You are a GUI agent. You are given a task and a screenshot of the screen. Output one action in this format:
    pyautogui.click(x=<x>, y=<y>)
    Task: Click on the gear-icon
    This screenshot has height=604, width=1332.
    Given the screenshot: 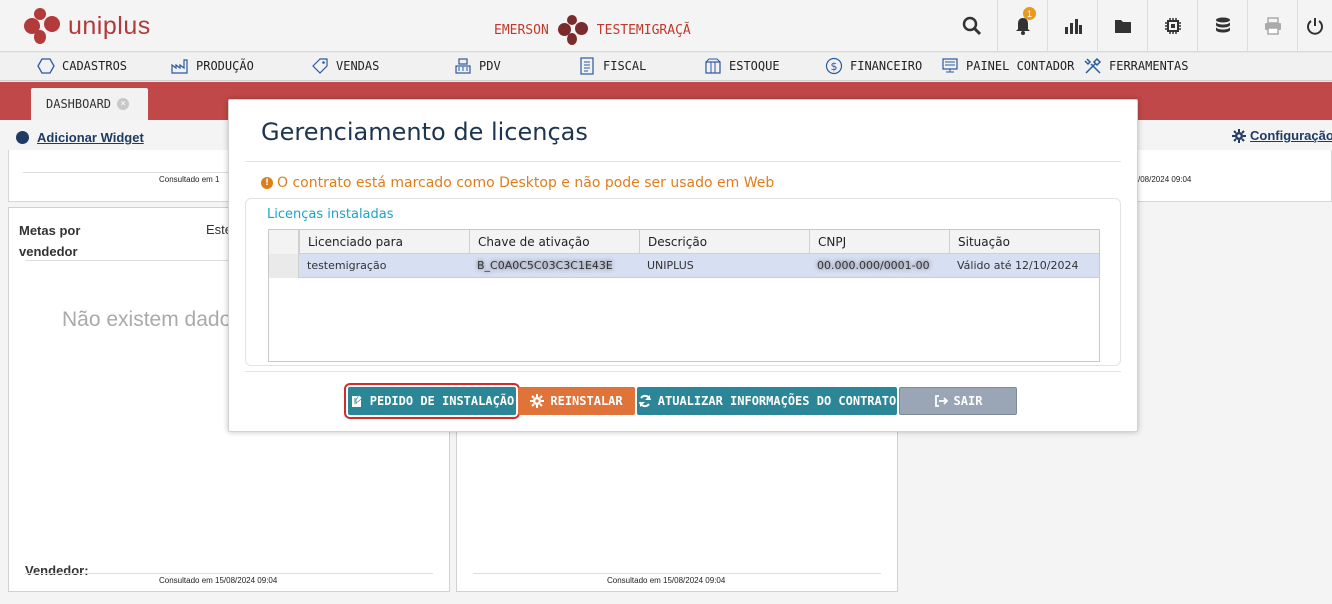 What is the action you would take?
    pyautogui.click(x=537, y=401)
    